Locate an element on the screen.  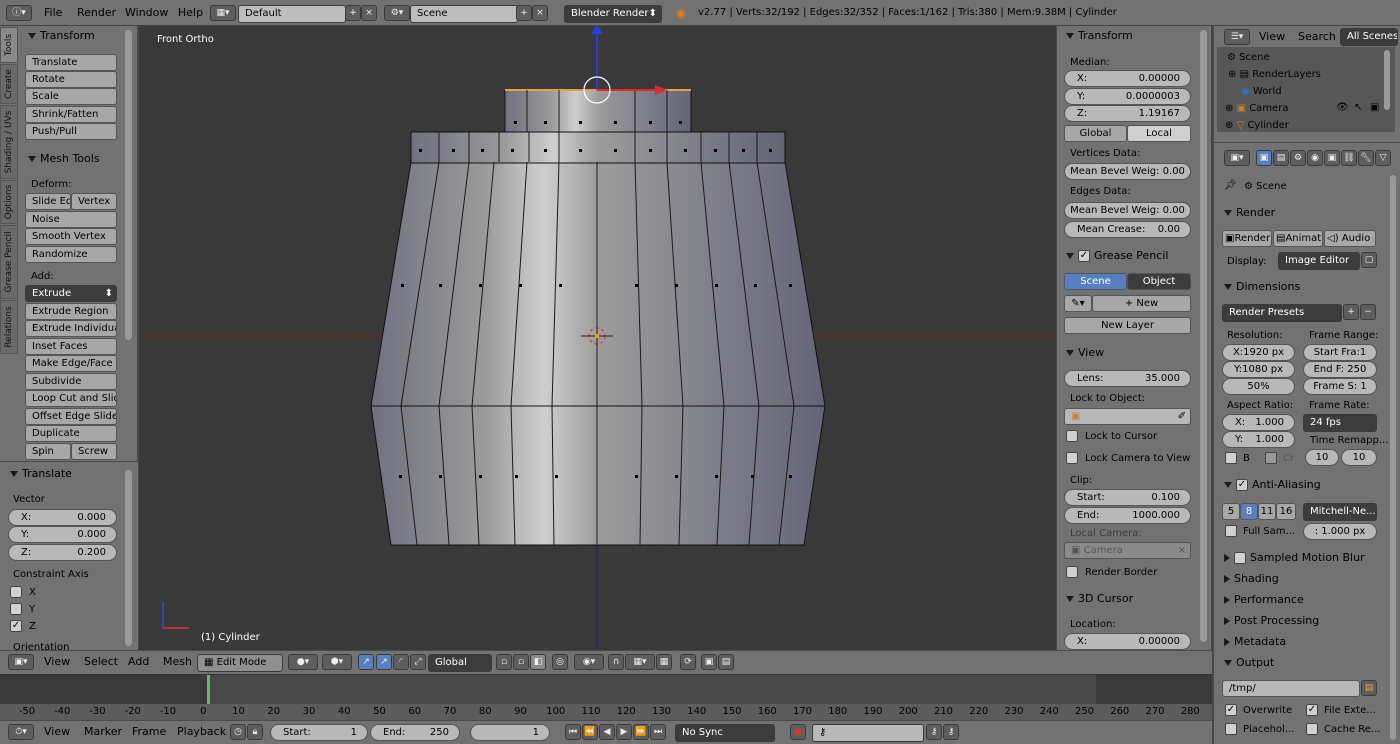
performance-panel-header: Performance is located at coordinates (1264, 599).